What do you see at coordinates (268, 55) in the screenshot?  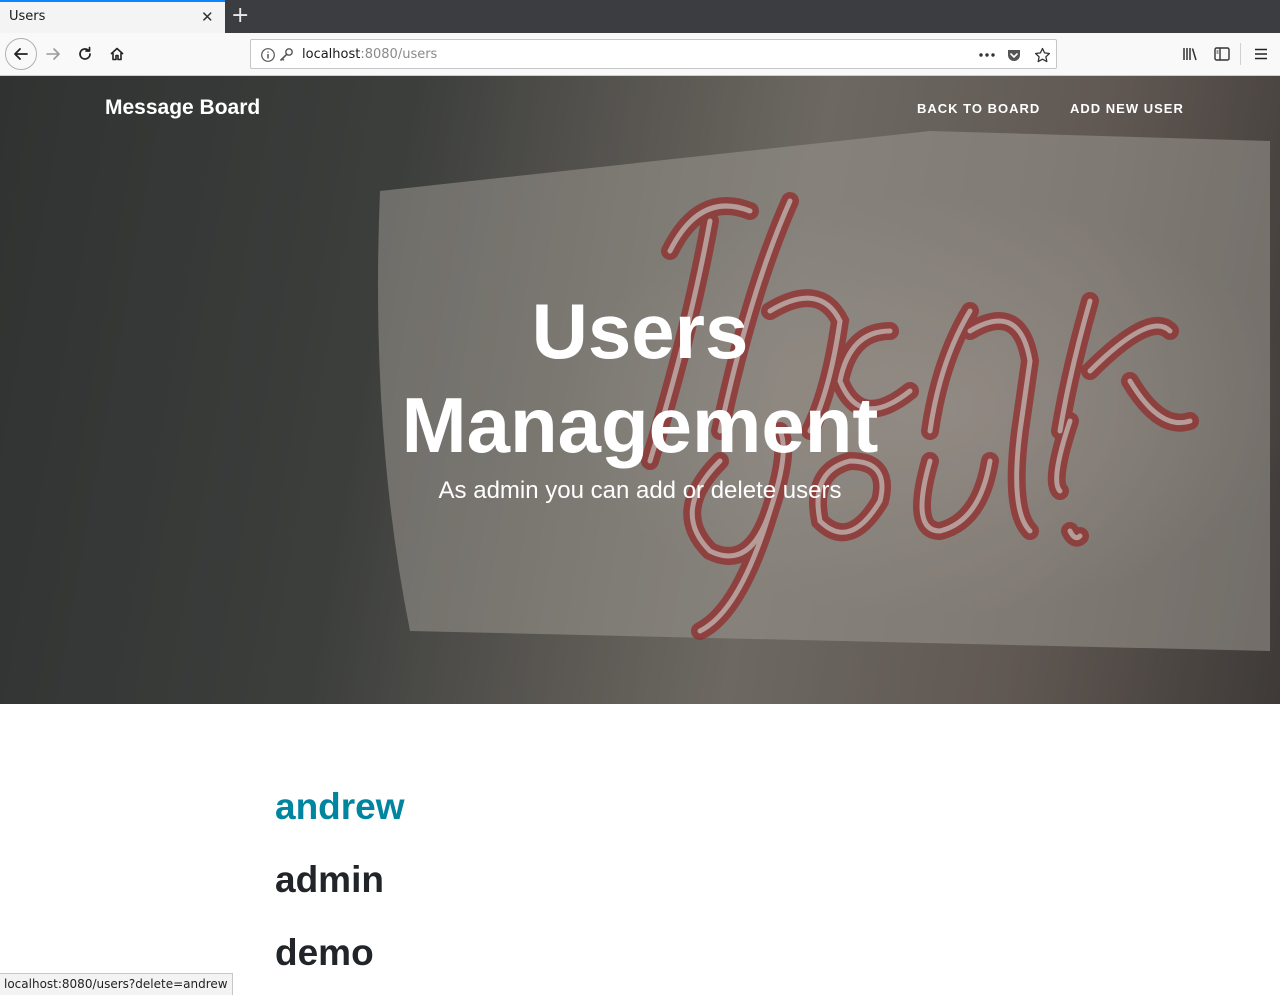 I see `info-icon` at bounding box center [268, 55].